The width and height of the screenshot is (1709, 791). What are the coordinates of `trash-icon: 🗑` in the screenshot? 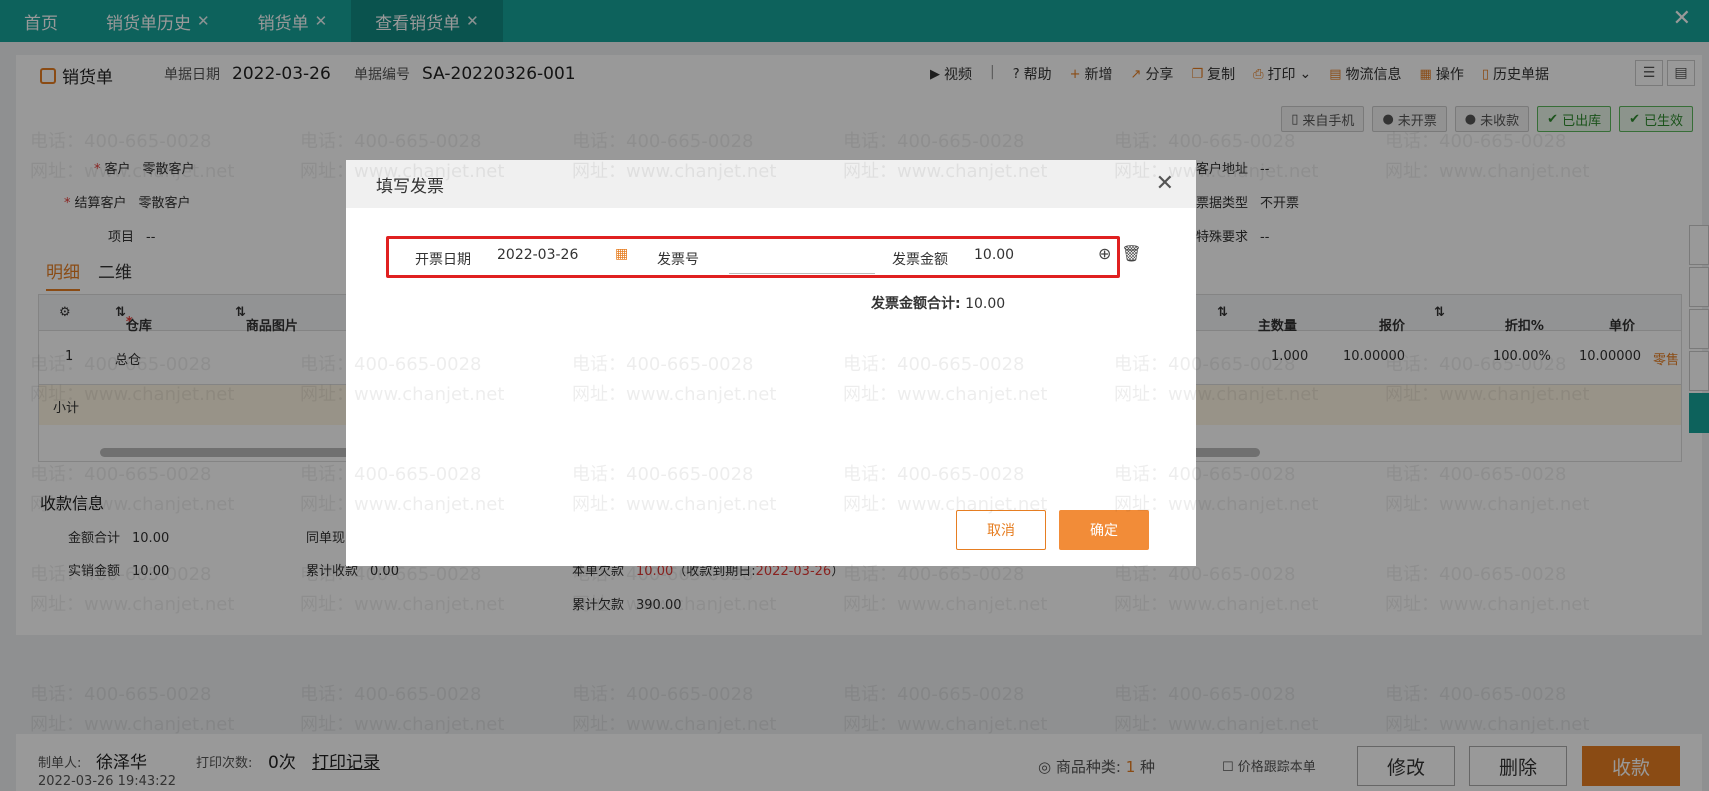 It's located at (1131, 253).